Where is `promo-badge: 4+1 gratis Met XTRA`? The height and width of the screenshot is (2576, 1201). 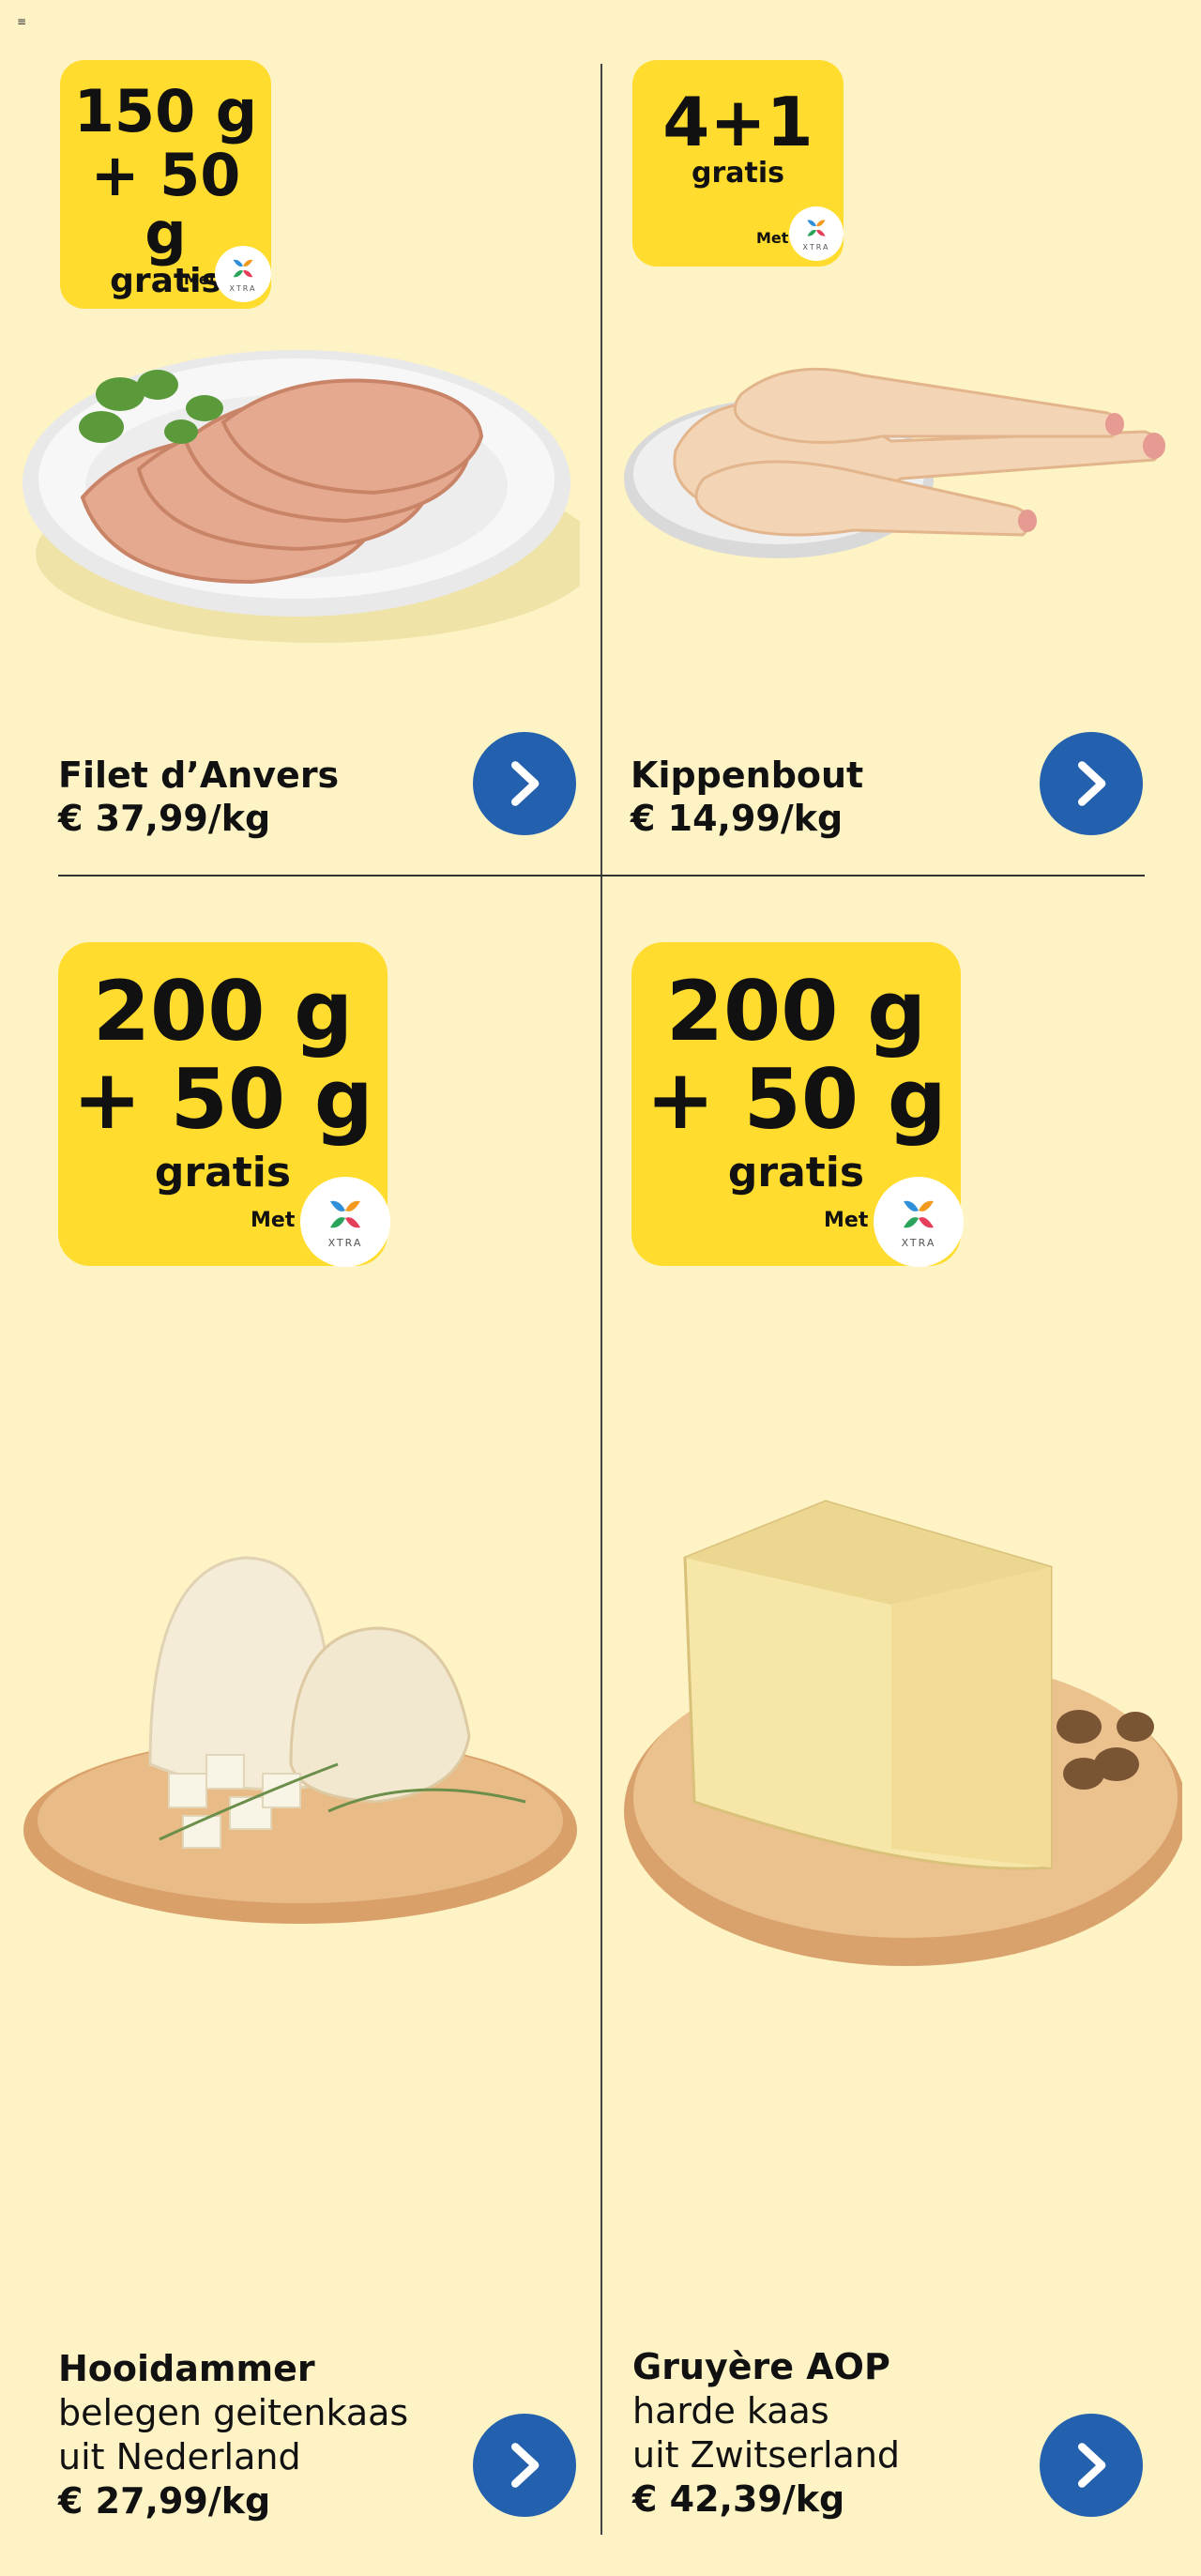 promo-badge: 4+1 gratis Met XTRA is located at coordinates (738, 163).